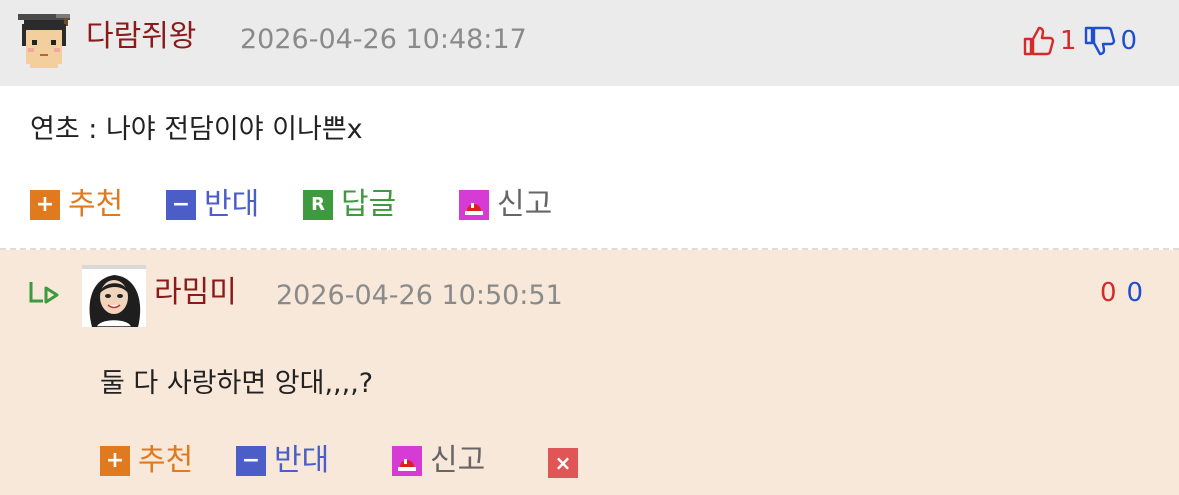  What do you see at coordinates (563, 463) in the screenshot?
I see `close-x-icon: ×` at bounding box center [563, 463].